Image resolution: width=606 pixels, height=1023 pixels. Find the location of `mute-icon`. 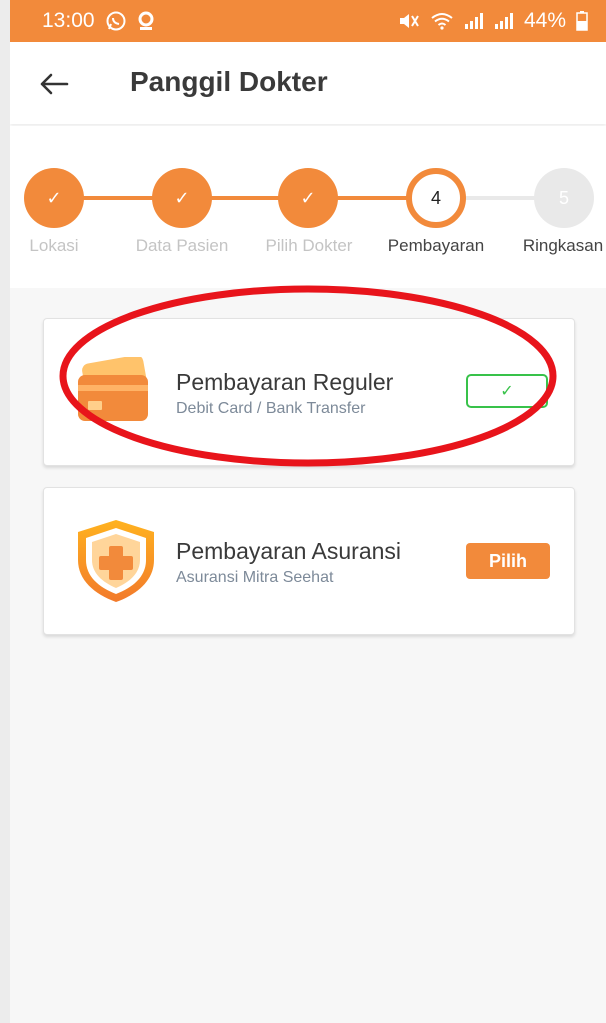

mute-icon is located at coordinates (409, 21).